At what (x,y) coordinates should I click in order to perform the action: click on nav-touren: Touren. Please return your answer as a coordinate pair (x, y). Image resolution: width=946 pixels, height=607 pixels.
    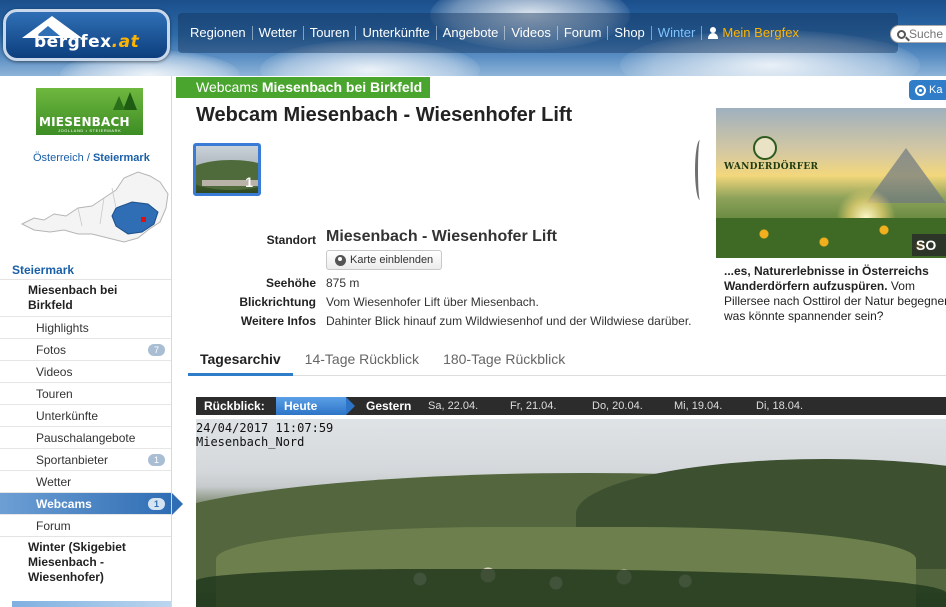
    Looking at the image, I should click on (330, 33).